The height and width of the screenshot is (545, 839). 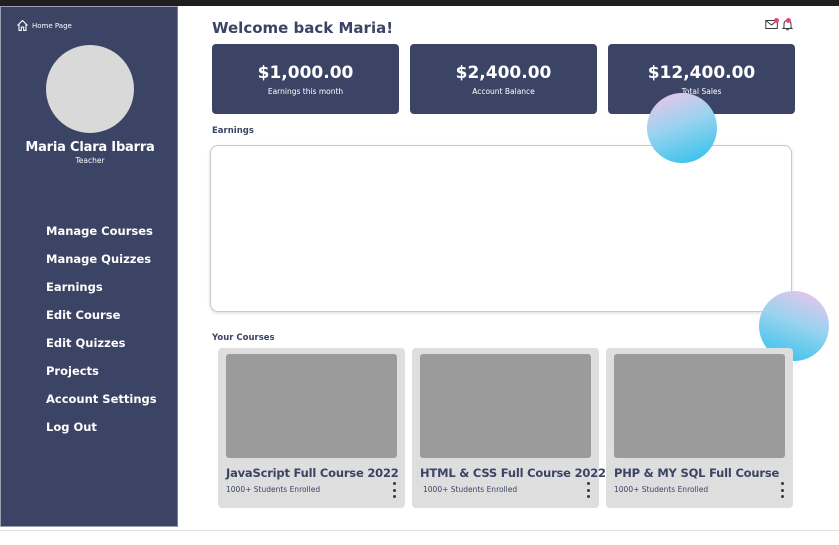 I want to click on welcome-heading: Welcome back Maria!, so click(x=302, y=28).